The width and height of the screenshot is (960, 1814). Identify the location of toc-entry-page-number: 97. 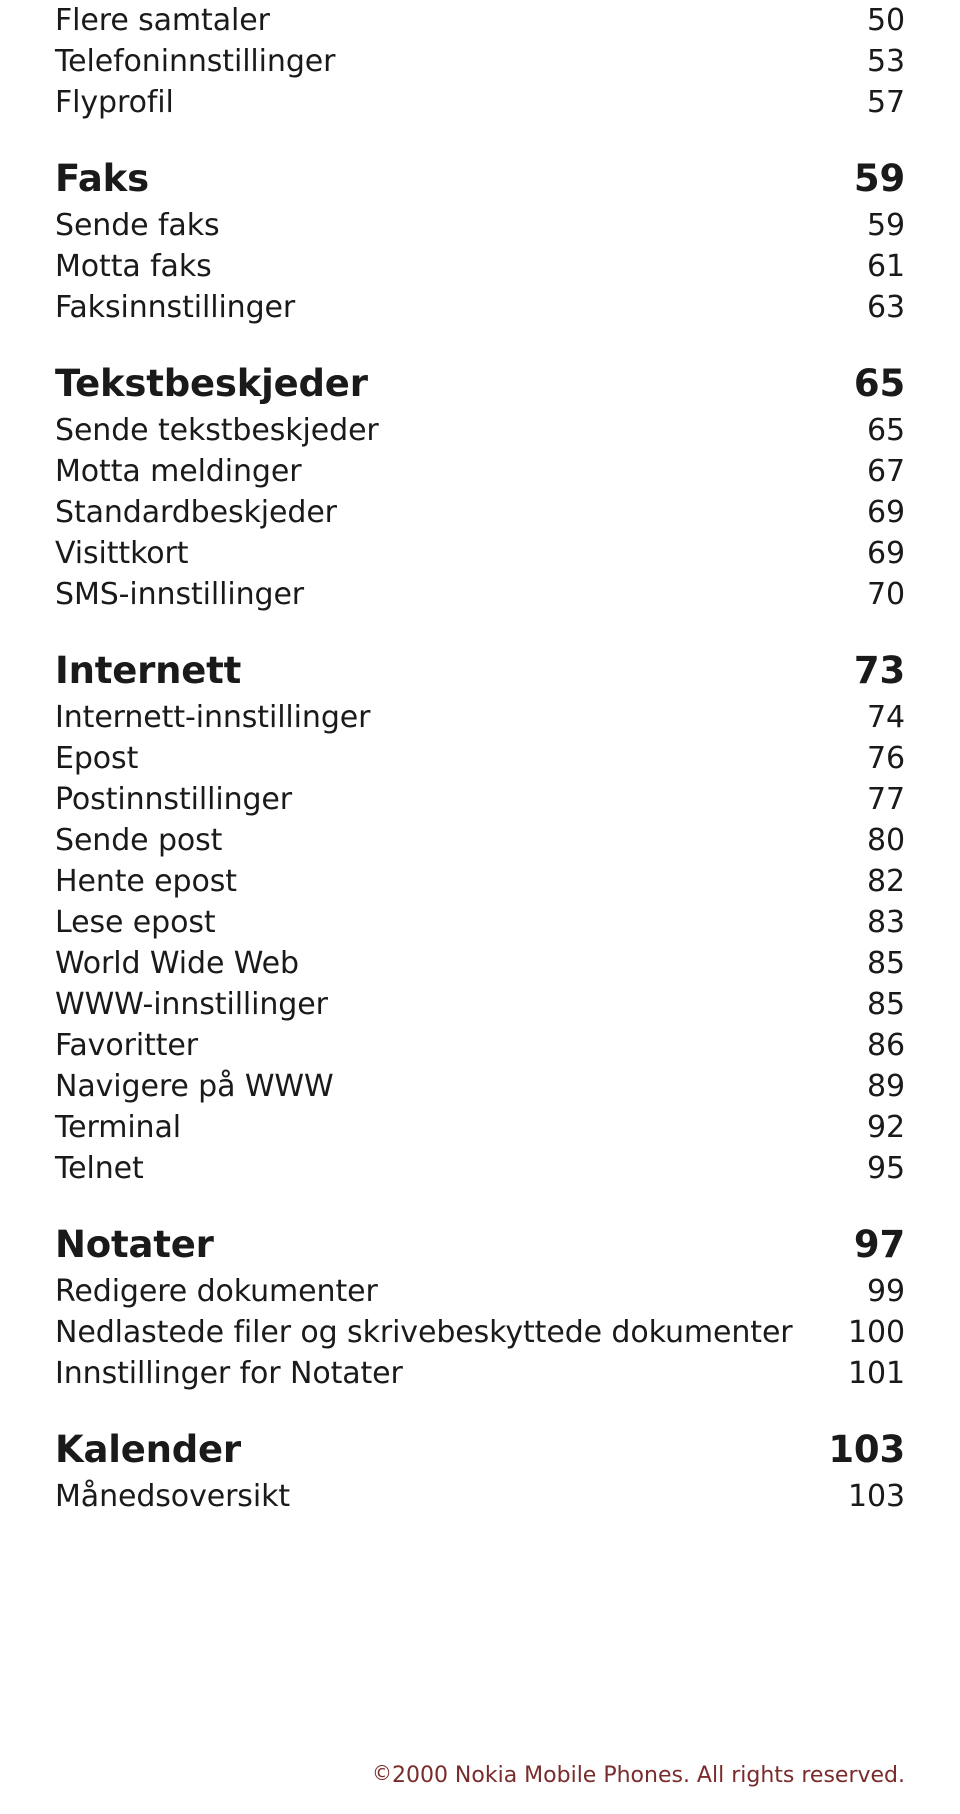
(879, 1244).